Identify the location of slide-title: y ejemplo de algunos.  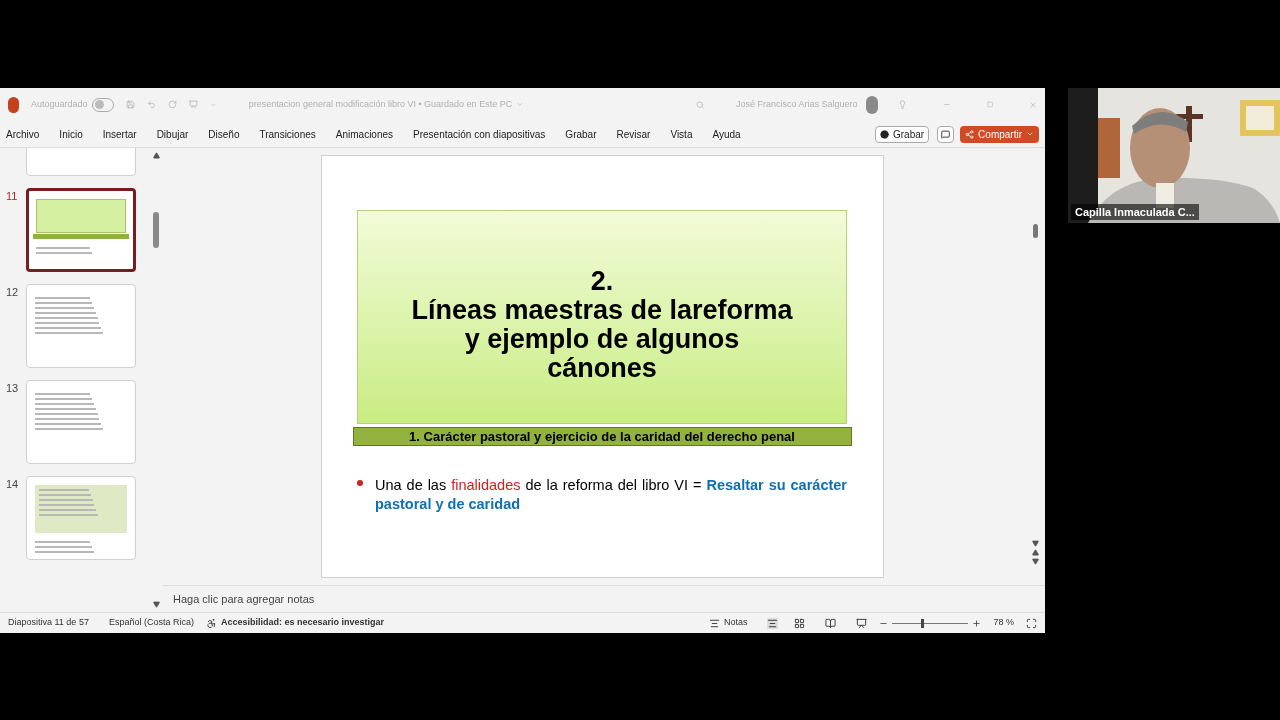
(602, 339).